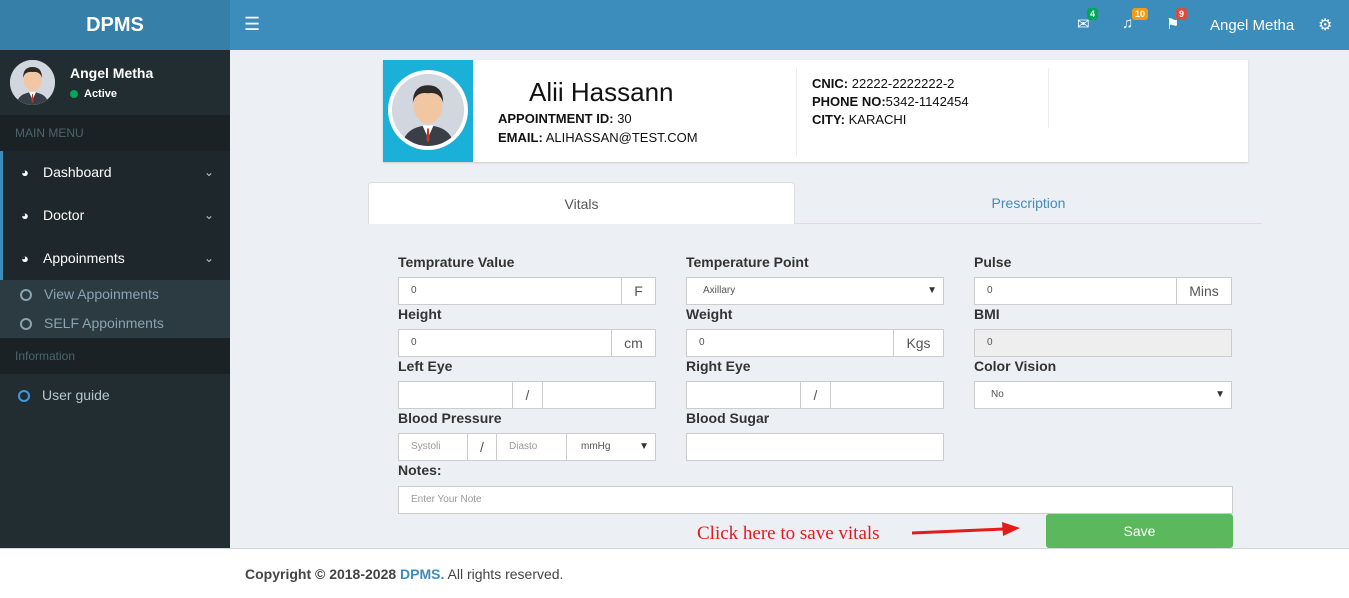 This screenshot has height=598, width=1349. I want to click on appointment-id: APPOINTMENT ID: 30, so click(565, 118).